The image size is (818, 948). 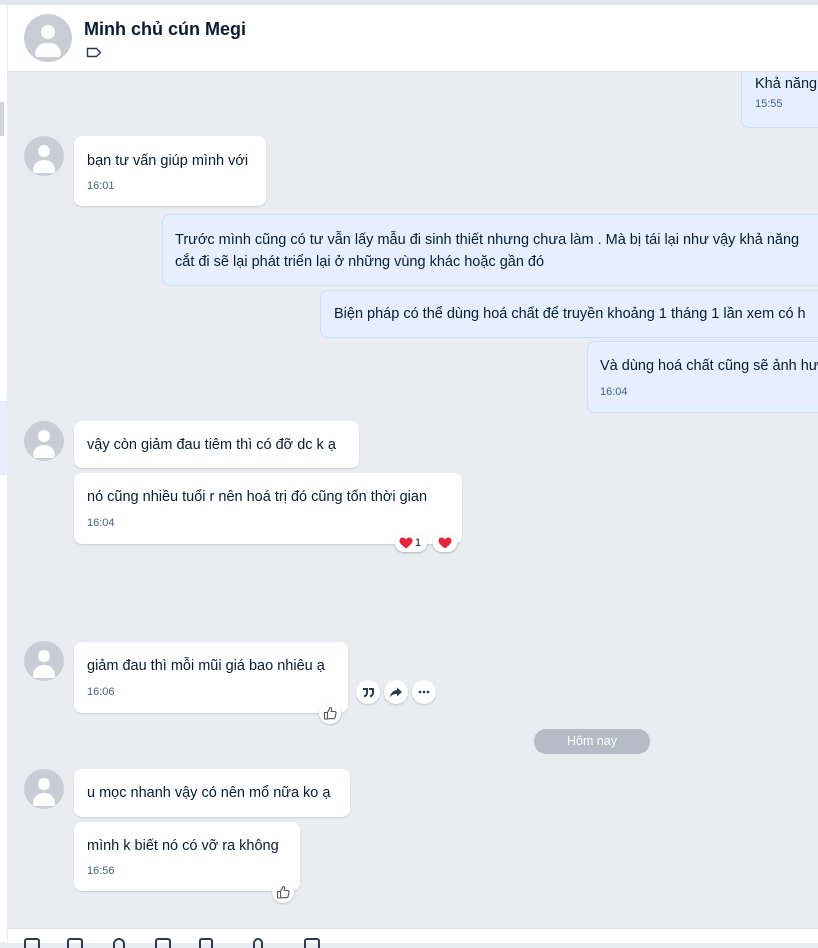 What do you see at coordinates (2, 119) in the screenshot?
I see `sidebar-scroll-mark` at bounding box center [2, 119].